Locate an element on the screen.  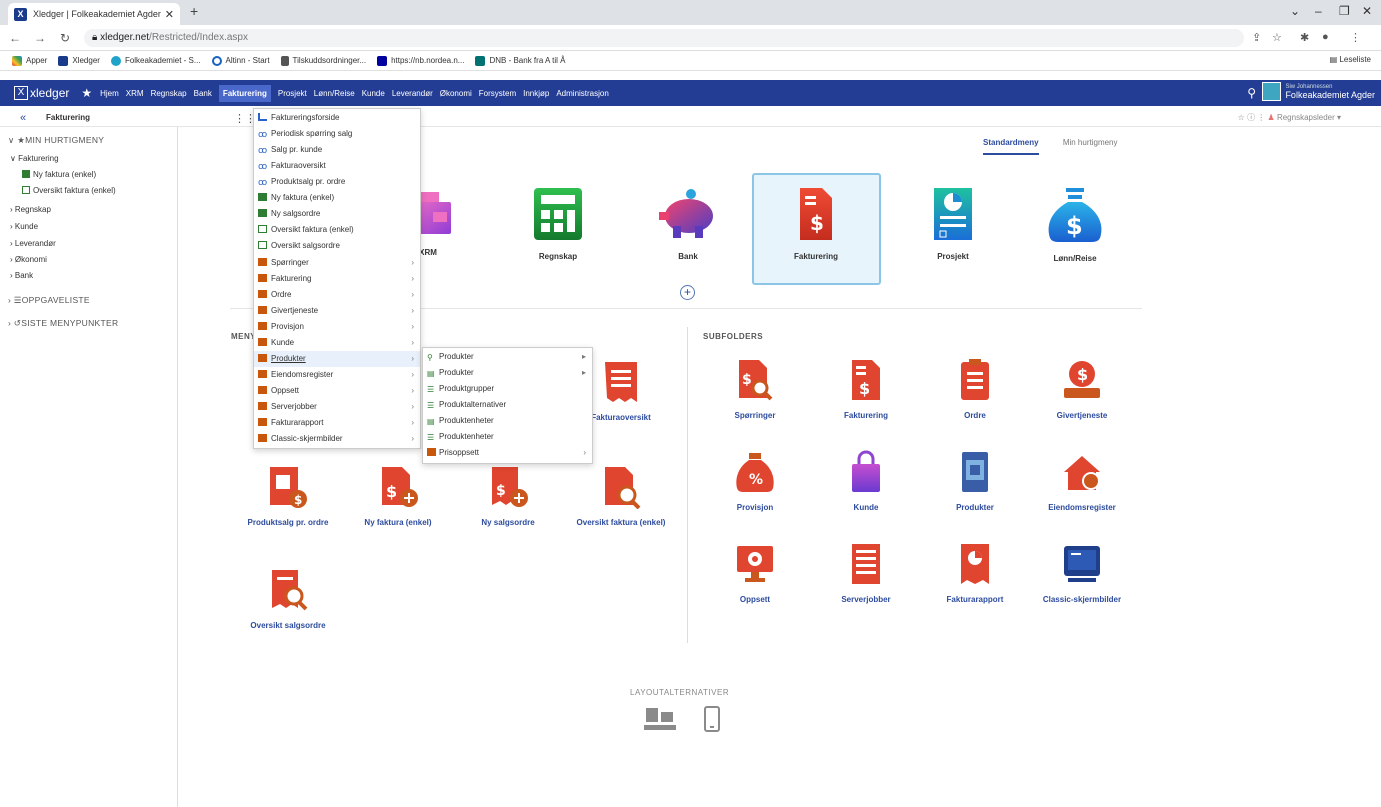
module-prosjekt: Prosjekt is located at coordinates (953, 223).